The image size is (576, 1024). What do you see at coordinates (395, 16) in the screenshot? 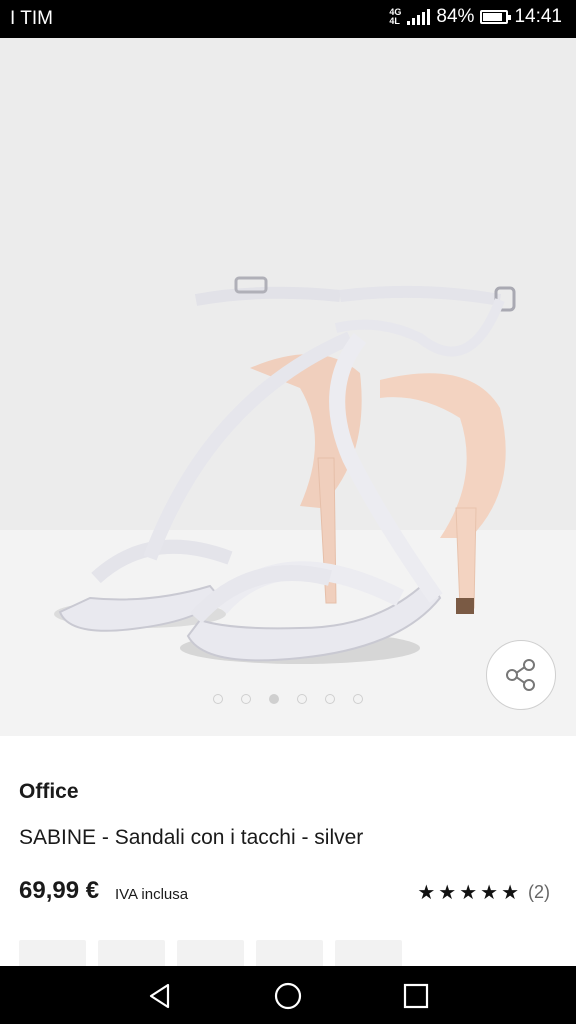
I see `network-type-icon: 4G 4L` at bounding box center [395, 16].